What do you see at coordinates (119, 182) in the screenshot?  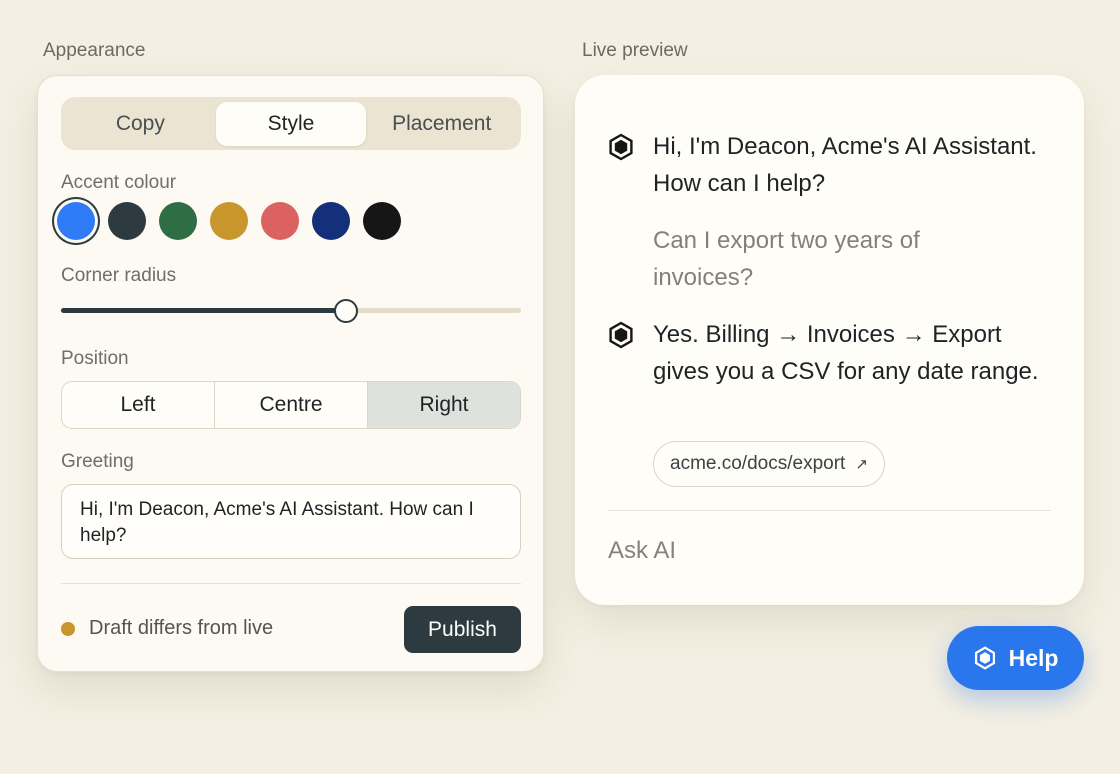 I see `accent-colour-label: Accent colour` at bounding box center [119, 182].